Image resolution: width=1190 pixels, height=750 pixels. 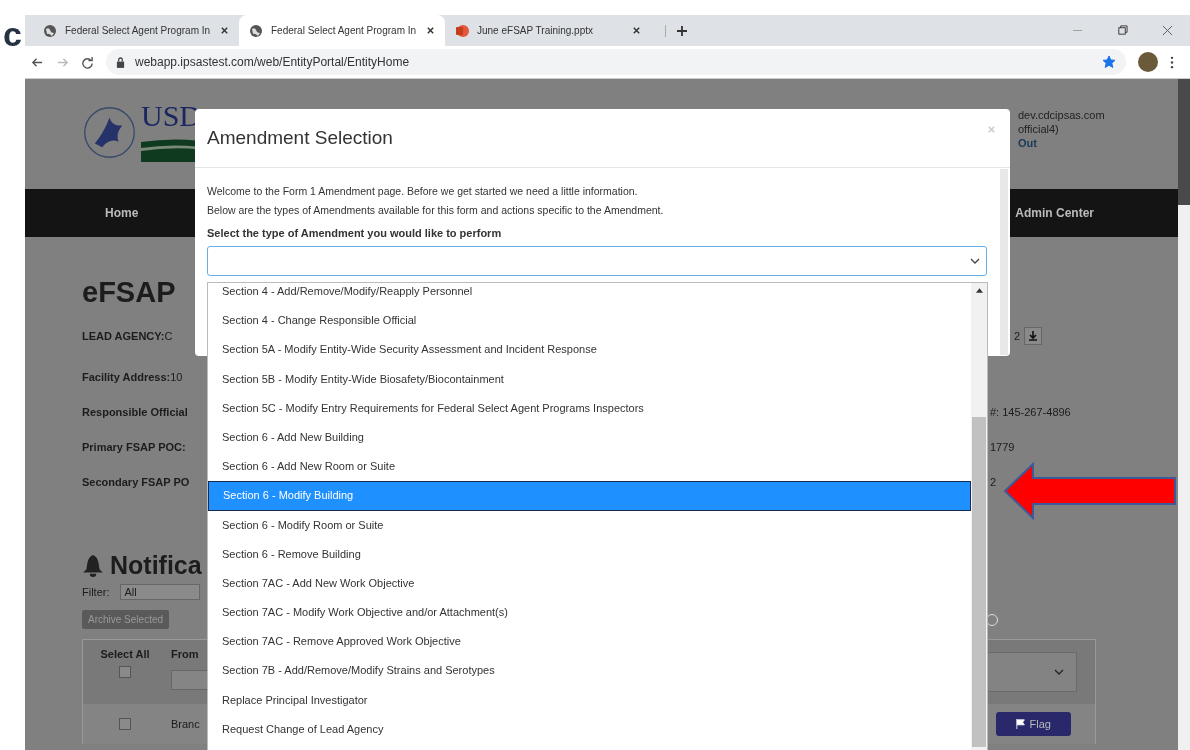 What do you see at coordinates (589, 379) in the screenshot?
I see `dropdown-option: Section 5B - Modify Entity-Wide Biosafety/Biocontainment` at bounding box center [589, 379].